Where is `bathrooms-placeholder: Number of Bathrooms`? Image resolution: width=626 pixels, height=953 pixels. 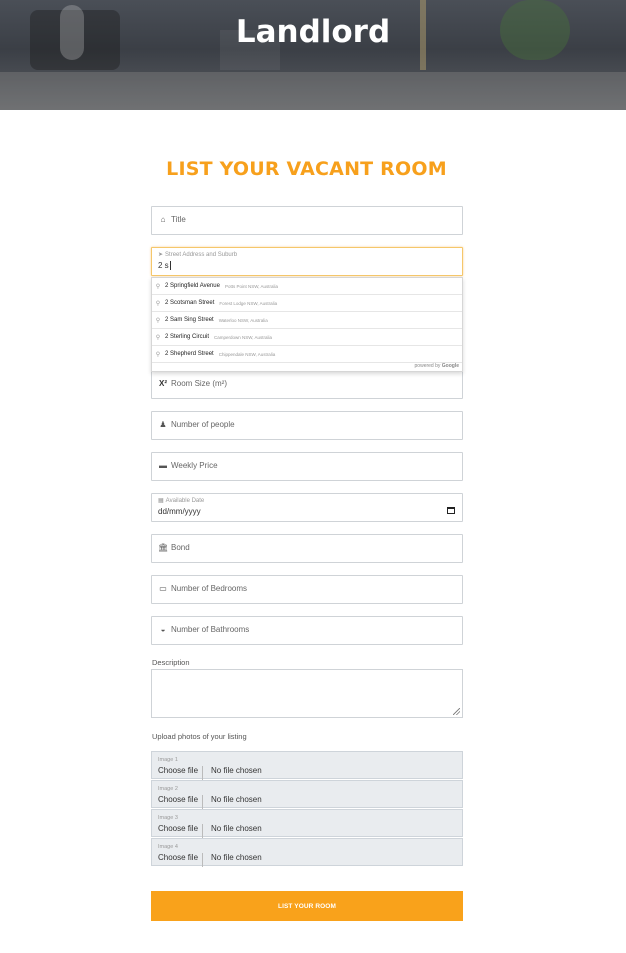
bathrooms-placeholder: Number of Bathrooms is located at coordinates (210, 629).